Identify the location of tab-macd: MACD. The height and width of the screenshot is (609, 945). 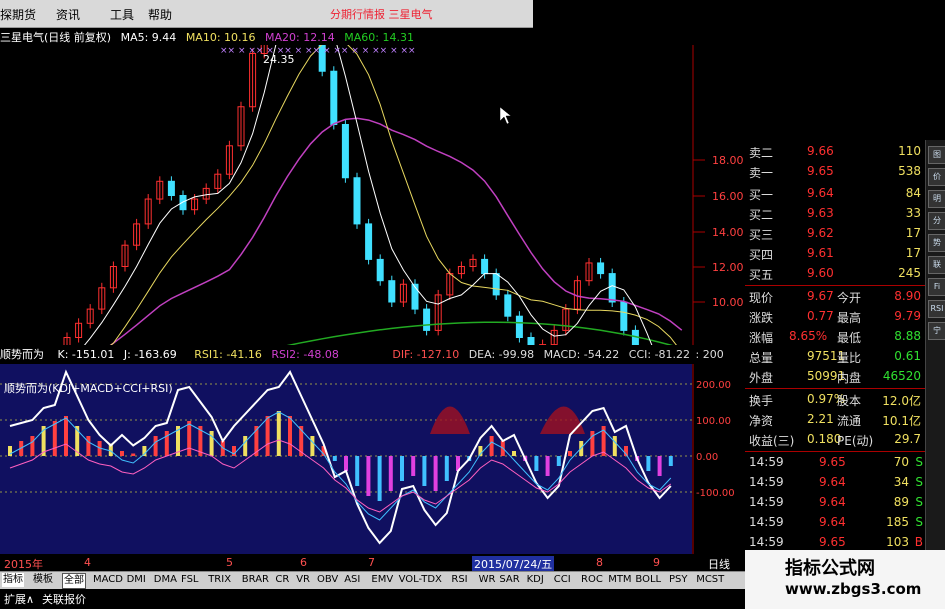
(108, 580).